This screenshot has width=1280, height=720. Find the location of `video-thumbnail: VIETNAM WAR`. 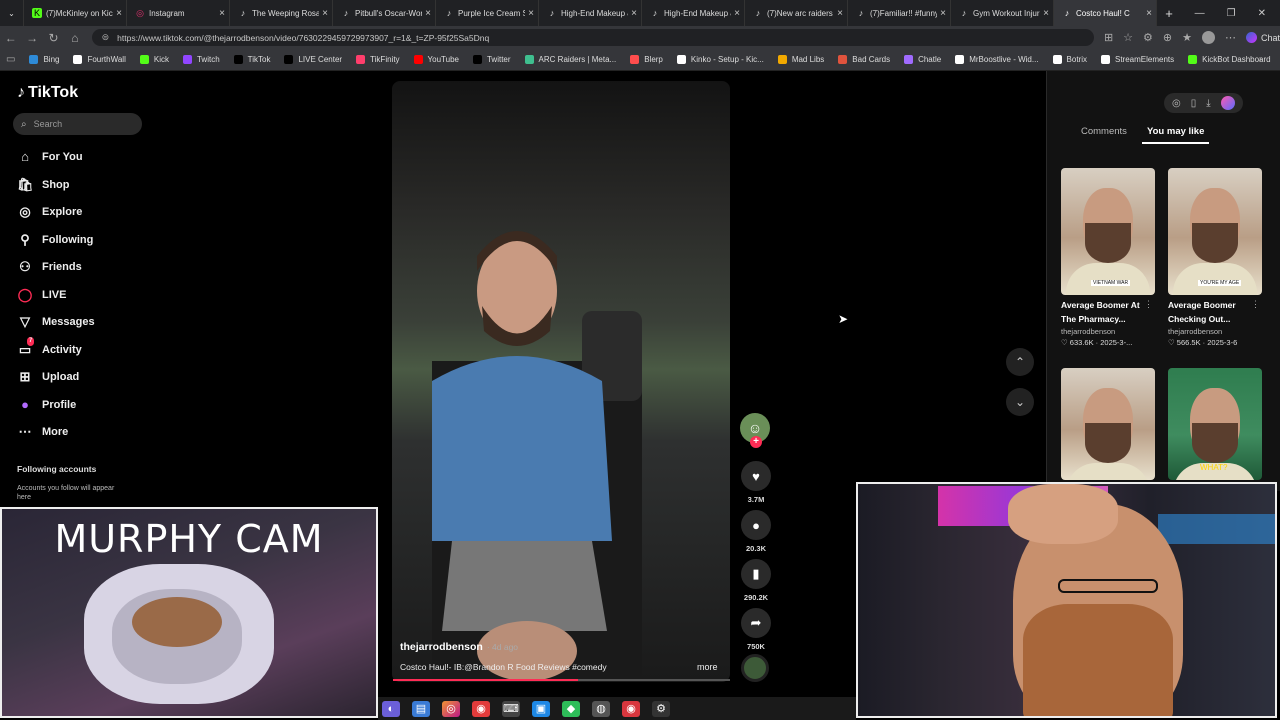

video-thumbnail: VIETNAM WAR is located at coordinates (1108, 231).